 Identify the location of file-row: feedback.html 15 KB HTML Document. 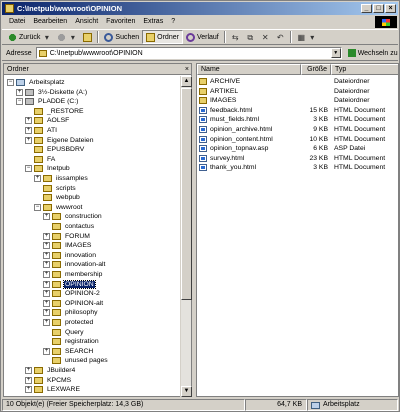
(297, 110).